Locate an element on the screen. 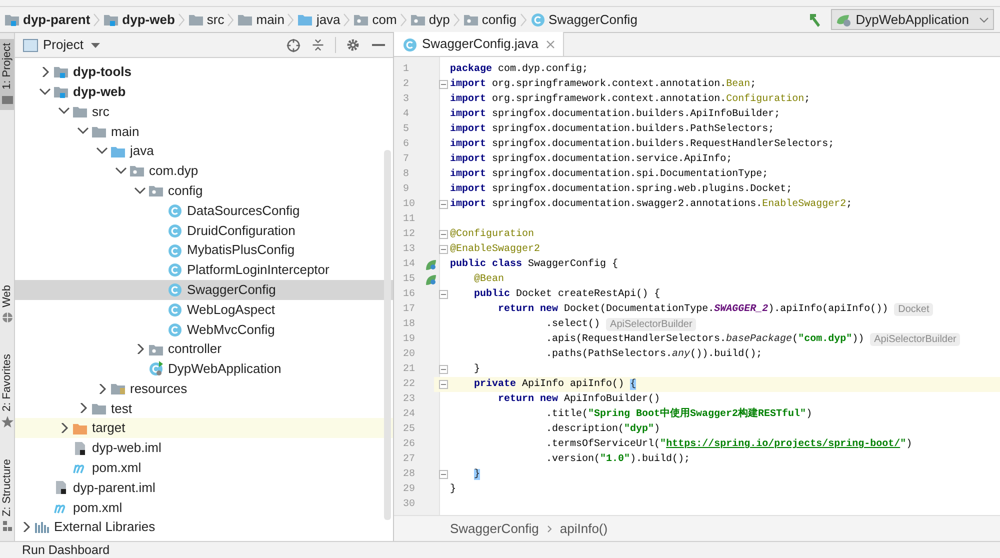  line-number: 23 is located at coordinates (409, 400).